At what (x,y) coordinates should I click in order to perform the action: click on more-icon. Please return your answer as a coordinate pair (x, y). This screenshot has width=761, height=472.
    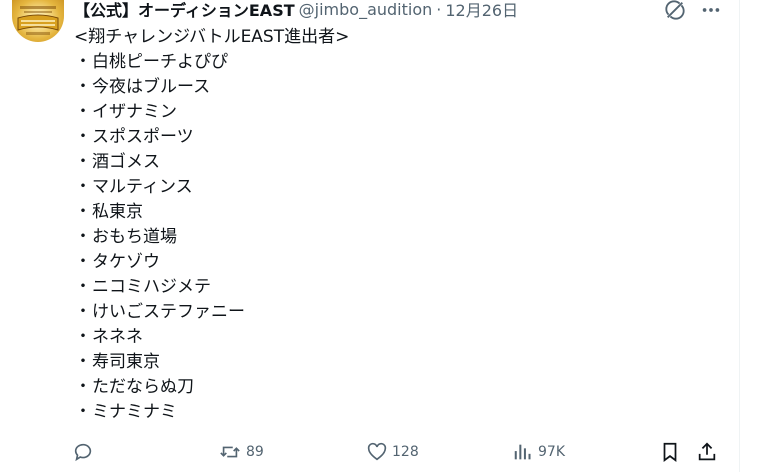
    Looking at the image, I should click on (711, 11).